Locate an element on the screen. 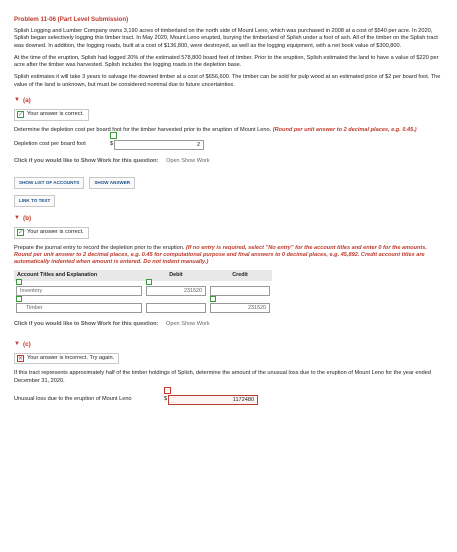 This screenshot has height=552, width=457. show-list-of-accounts-button: SHOW LIST OF ACCOUNTS is located at coordinates (49, 183).